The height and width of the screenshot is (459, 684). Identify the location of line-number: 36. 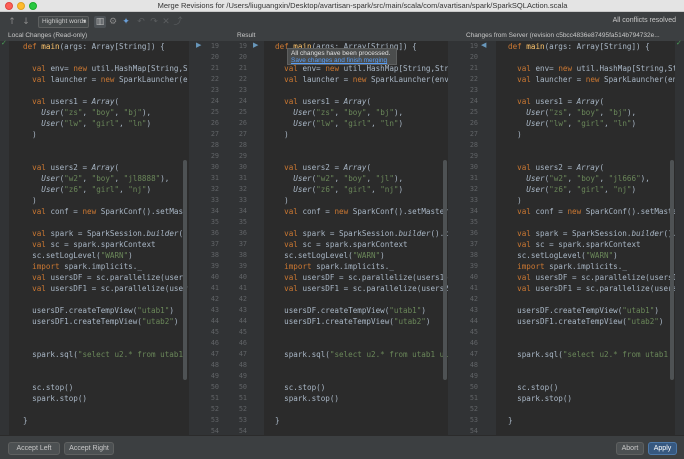
(473, 233).